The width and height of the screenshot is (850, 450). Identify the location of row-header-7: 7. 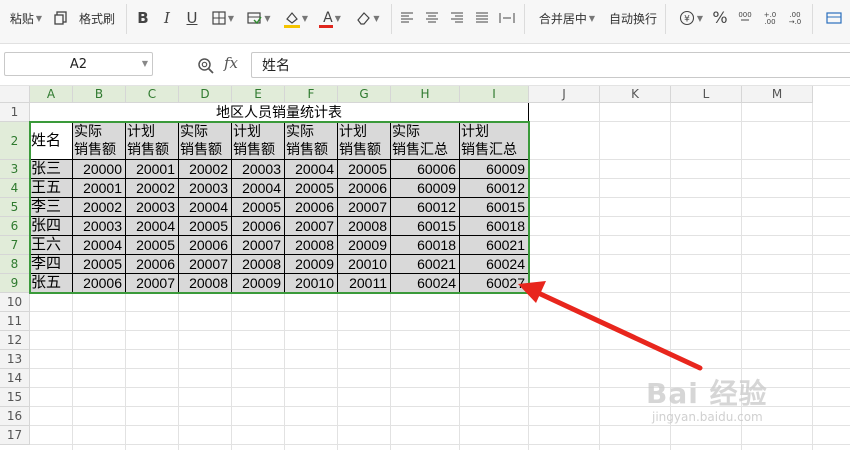
(15, 245).